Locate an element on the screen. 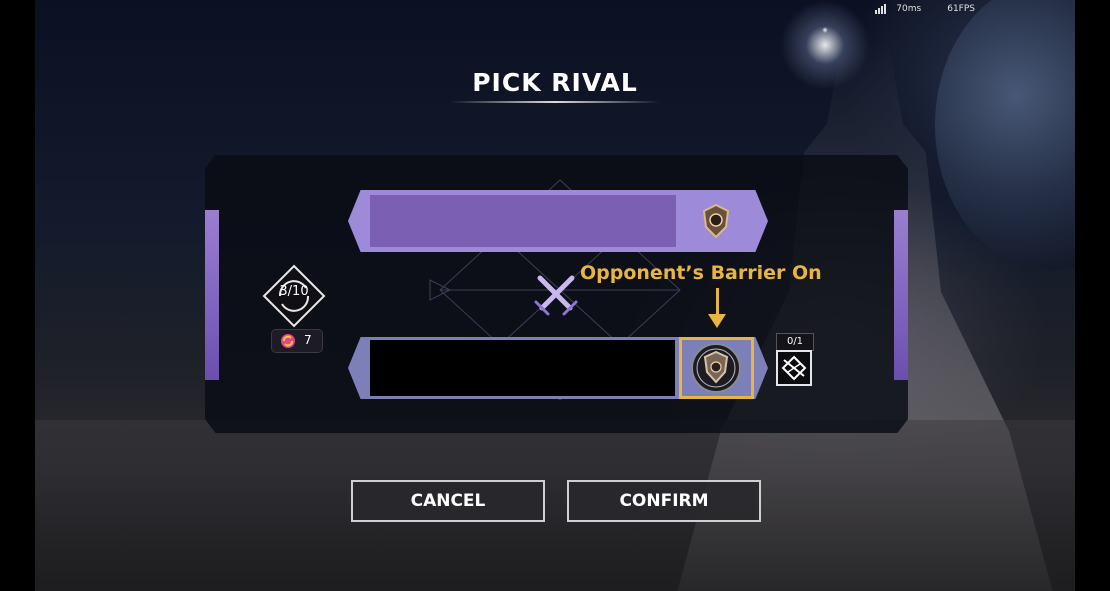 Image resolution: width=1110 pixels, height=591 pixels. refresh-icon is located at coordinates (288, 341).